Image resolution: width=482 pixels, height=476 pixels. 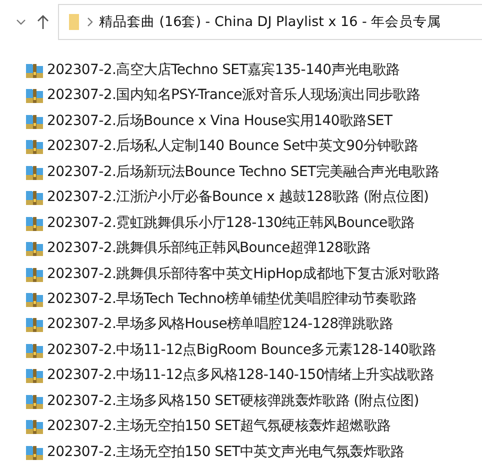 I want to click on file-name: 202307-2.早场Tech Techno榜单铺垫优美唱腔律动节奏歌路, so click(x=232, y=299).